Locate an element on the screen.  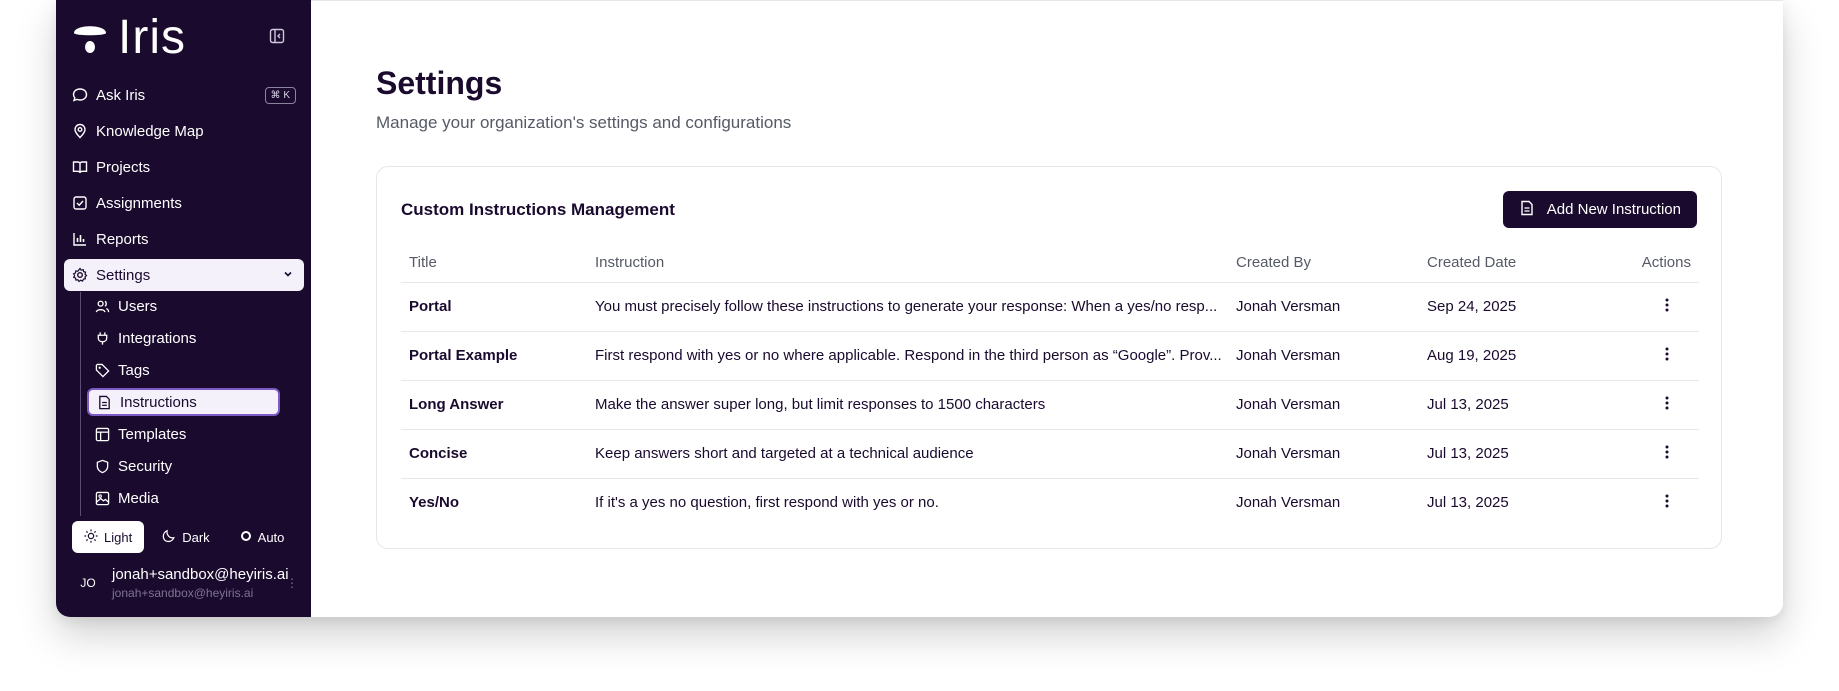
circle-icon is located at coordinates (246, 537).